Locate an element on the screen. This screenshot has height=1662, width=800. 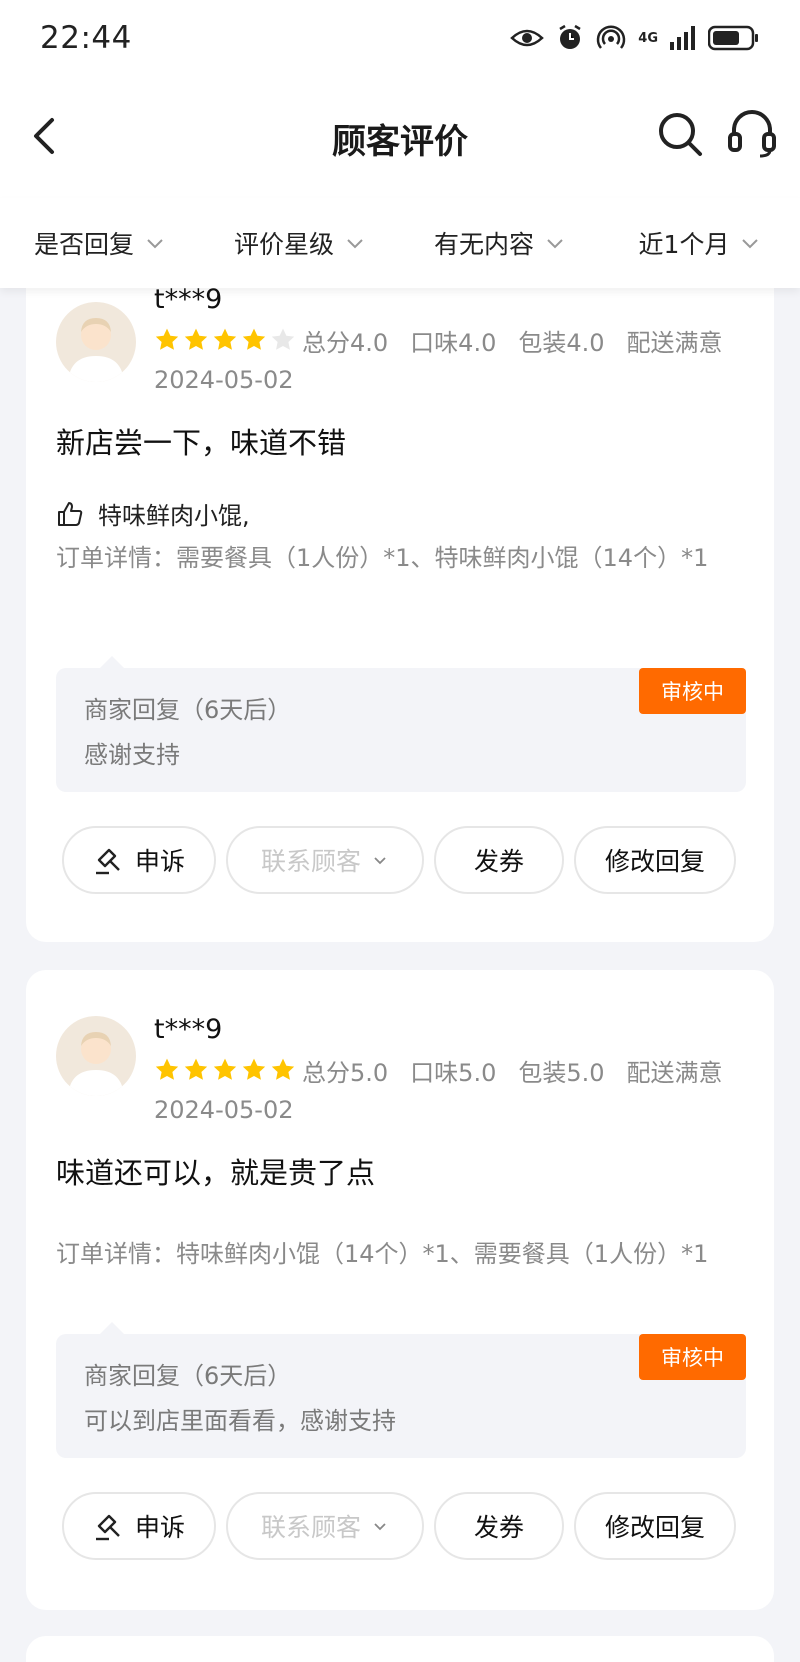
merchant-reply: 商家回复（6天后） 感谢支持 审核中 is located at coordinates (401, 724).